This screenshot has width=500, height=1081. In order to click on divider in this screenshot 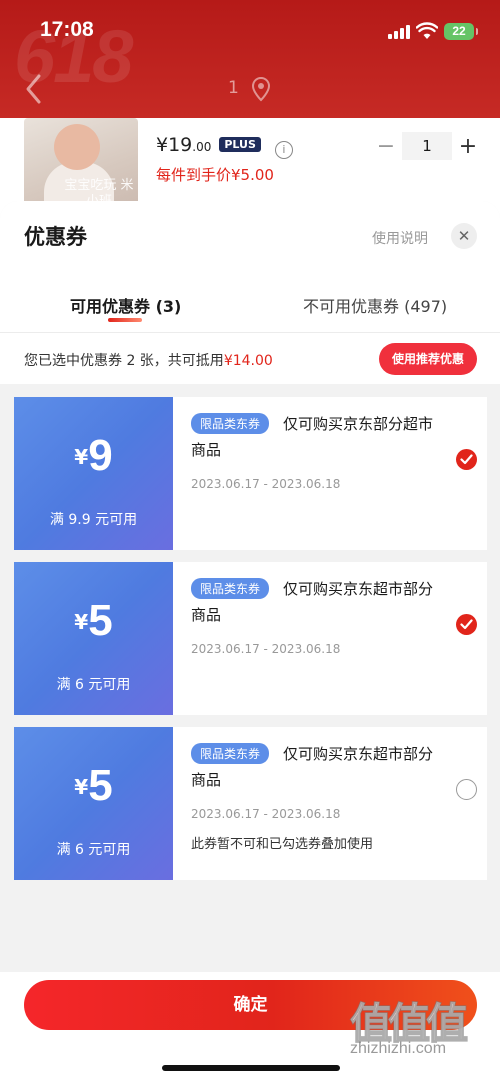, I will do `click(250, 332)`.